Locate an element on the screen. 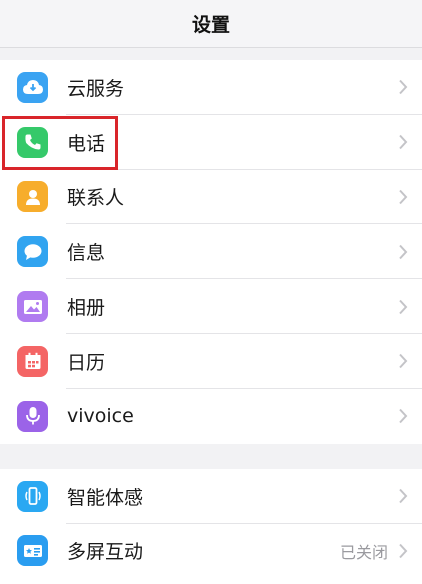  phone-icon is located at coordinates (32, 142).